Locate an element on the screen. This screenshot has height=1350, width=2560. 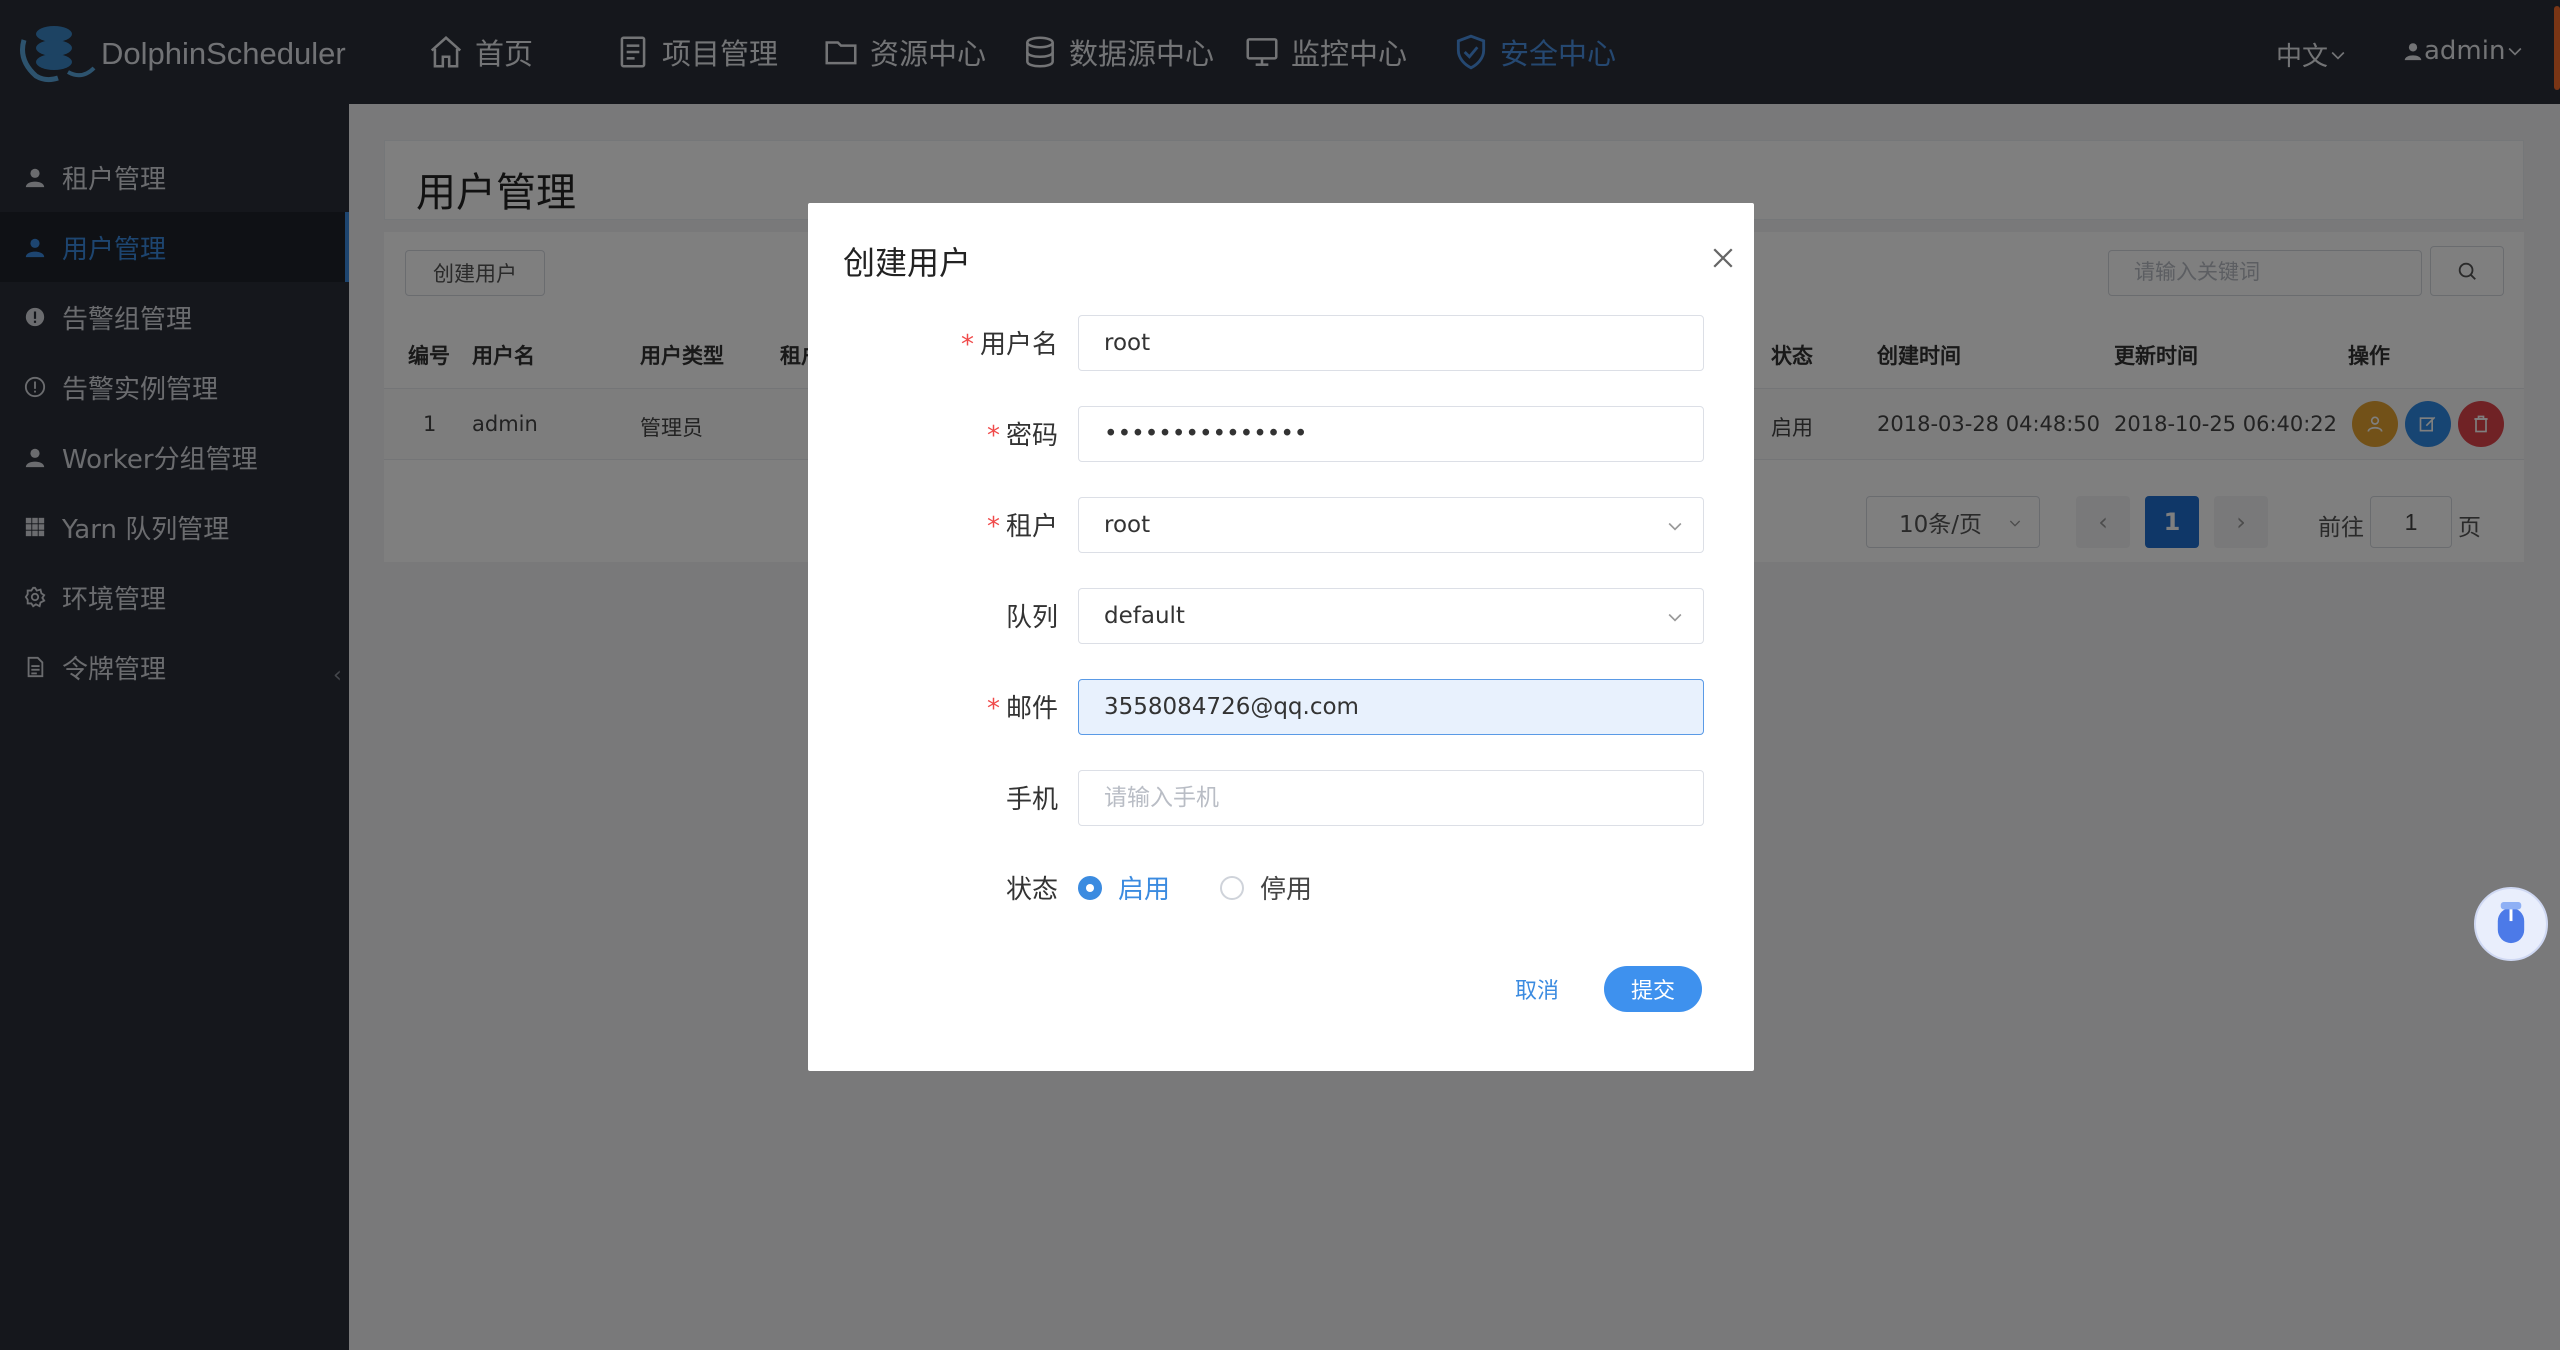
status-radio-enabled: 启用 is located at coordinates (1124, 887).